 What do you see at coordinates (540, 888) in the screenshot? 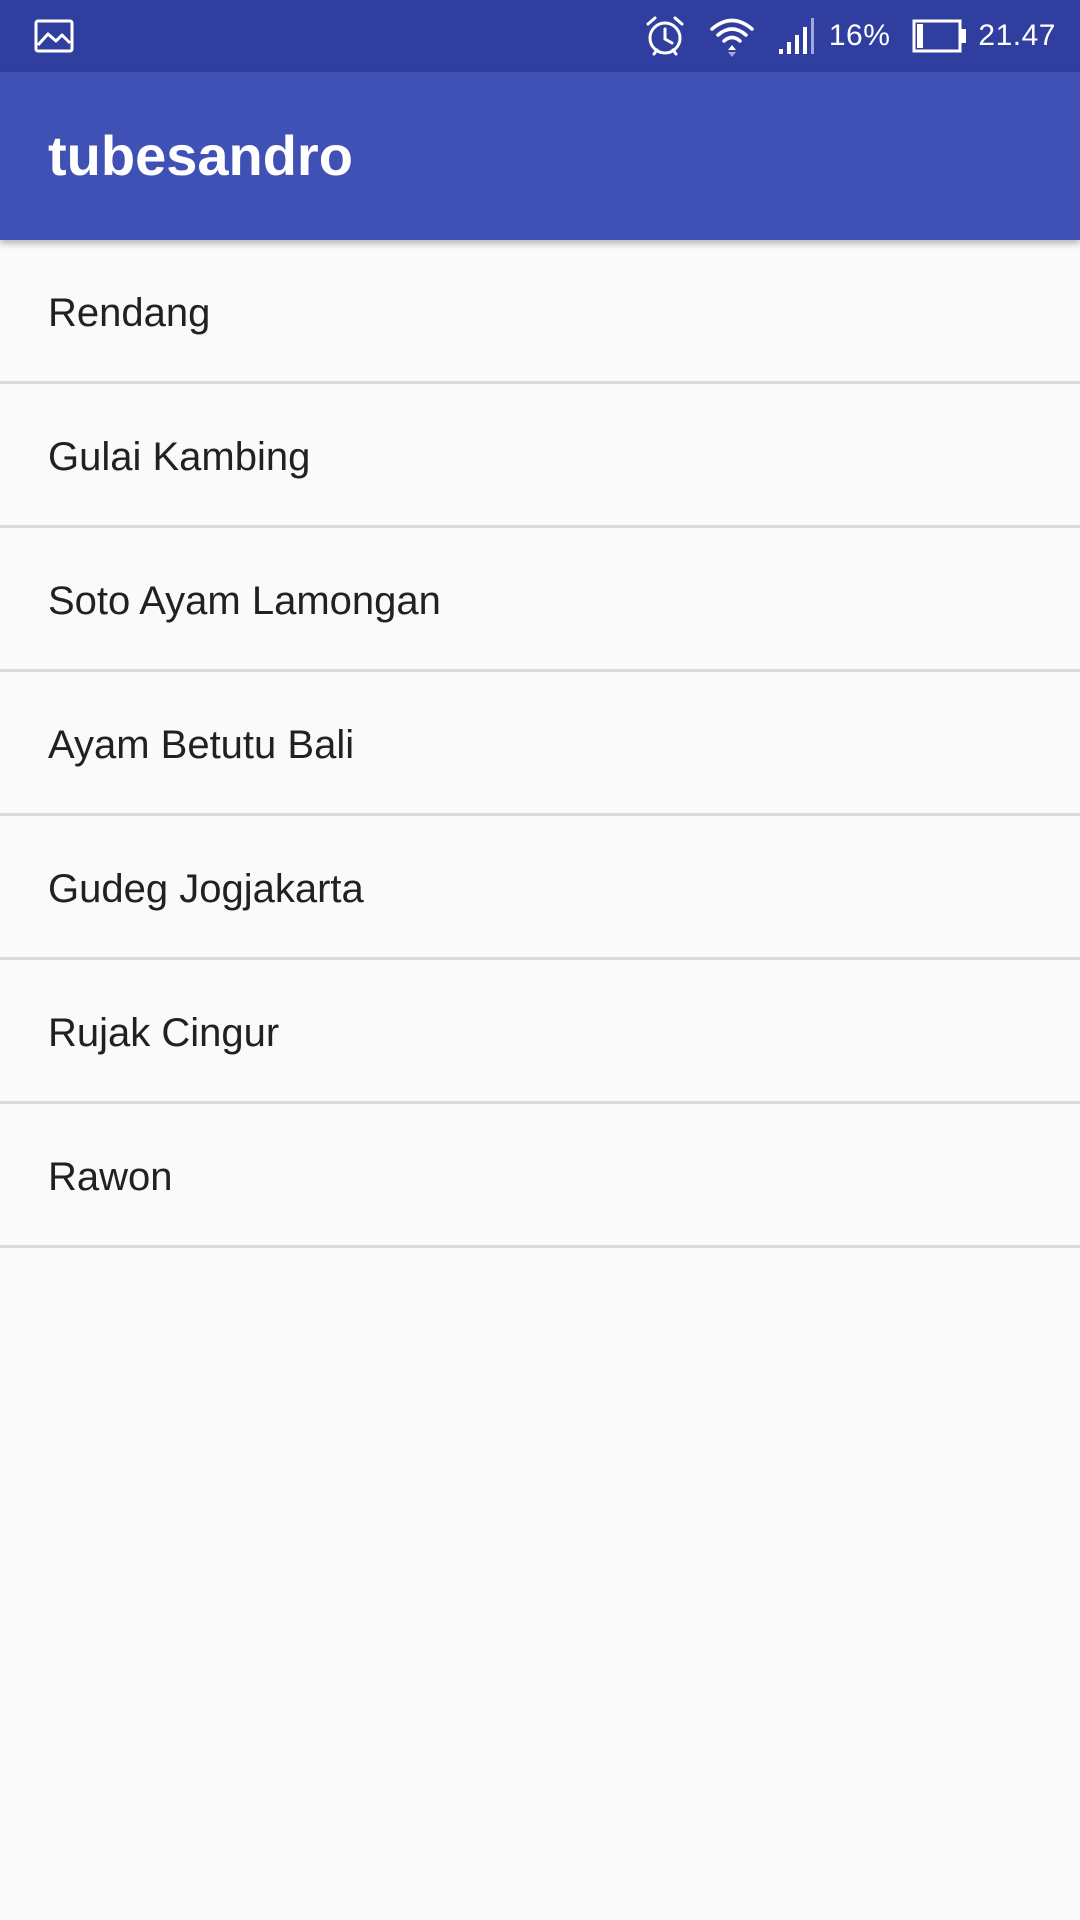
I see `list-item: Gudeg Jogjakarta` at bounding box center [540, 888].